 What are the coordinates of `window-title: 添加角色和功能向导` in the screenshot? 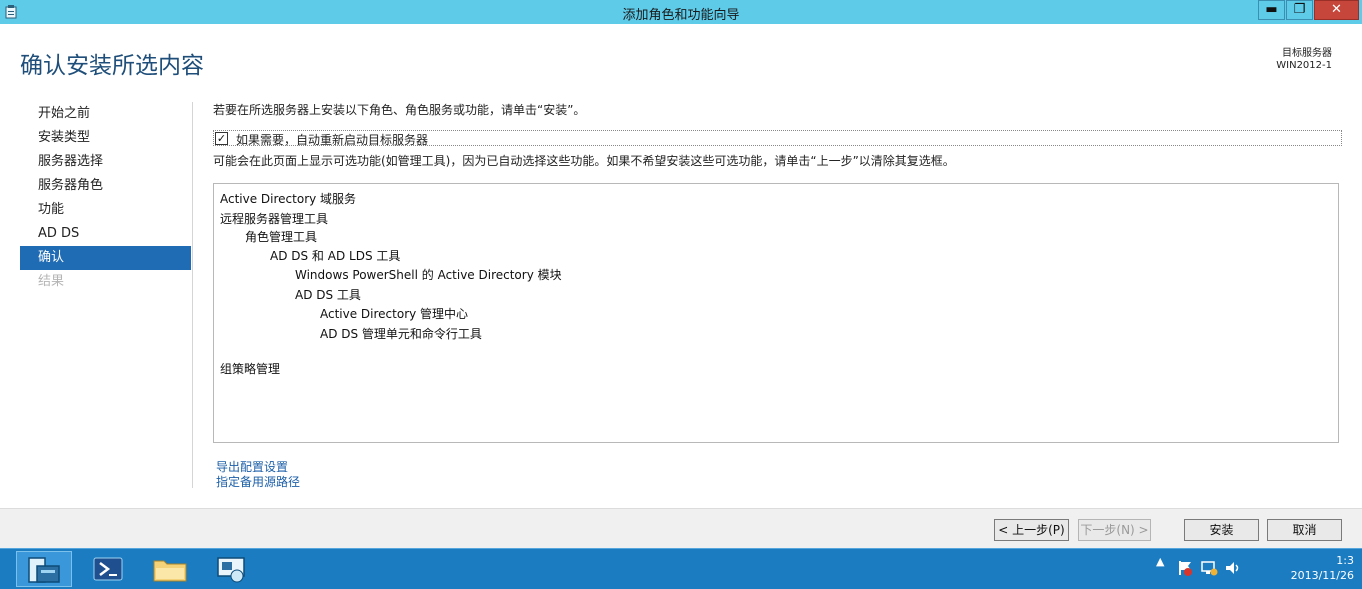 It's located at (681, 15).